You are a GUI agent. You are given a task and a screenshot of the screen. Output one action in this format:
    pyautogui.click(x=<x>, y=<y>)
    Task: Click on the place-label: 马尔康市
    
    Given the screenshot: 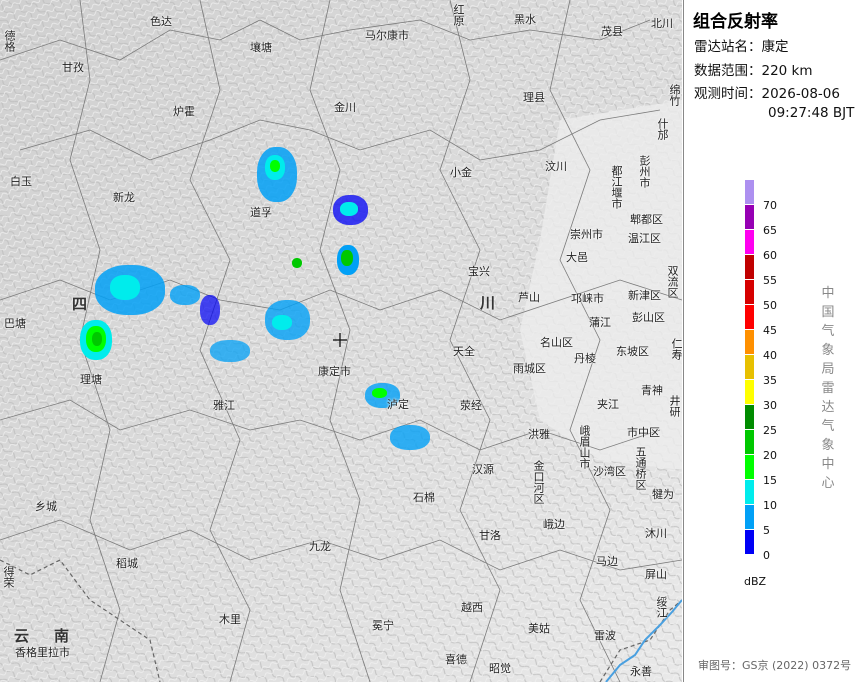 What is the action you would take?
    pyautogui.click(x=387, y=35)
    